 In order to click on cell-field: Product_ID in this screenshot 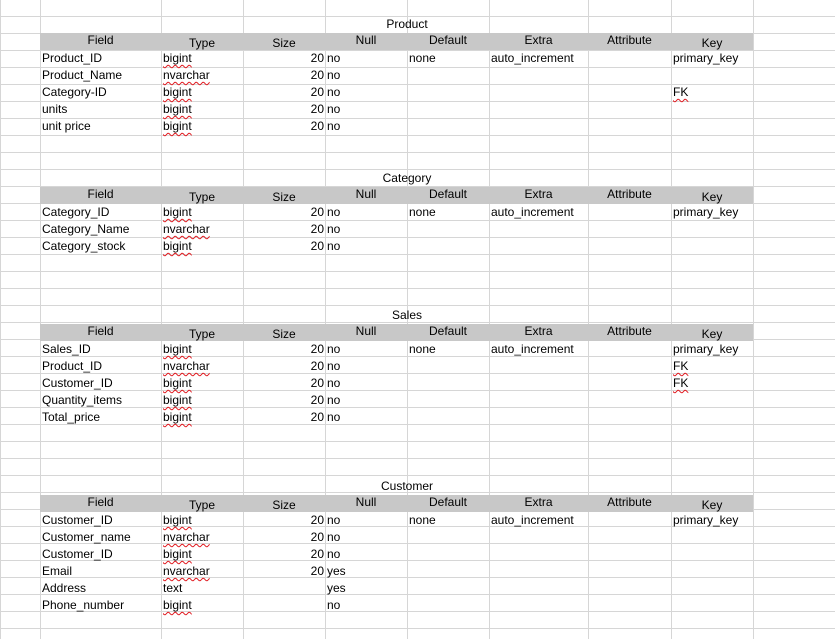, I will do `click(100, 58)`.